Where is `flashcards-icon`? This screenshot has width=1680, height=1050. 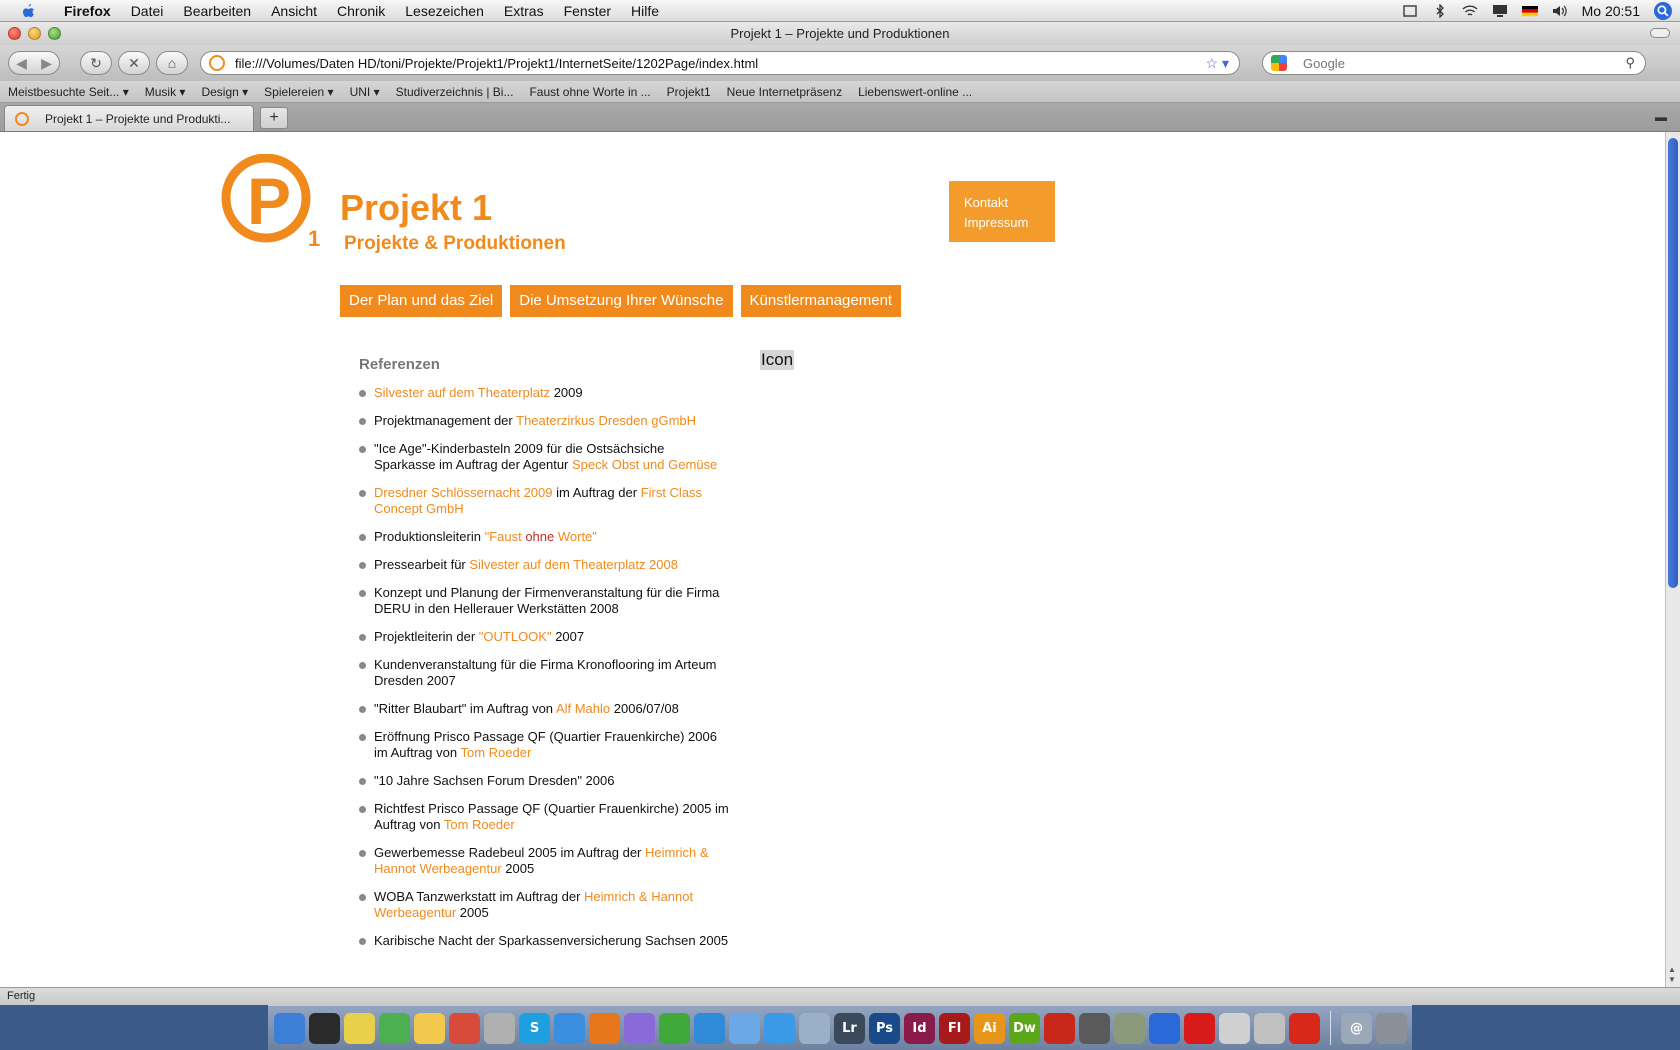 flashcards-icon is located at coordinates (1304, 1028).